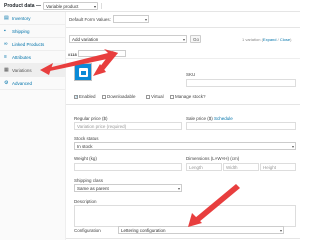  What do you see at coordinates (251, 39) in the screenshot?
I see `variations-count-text: 1 variation` at bounding box center [251, 39].